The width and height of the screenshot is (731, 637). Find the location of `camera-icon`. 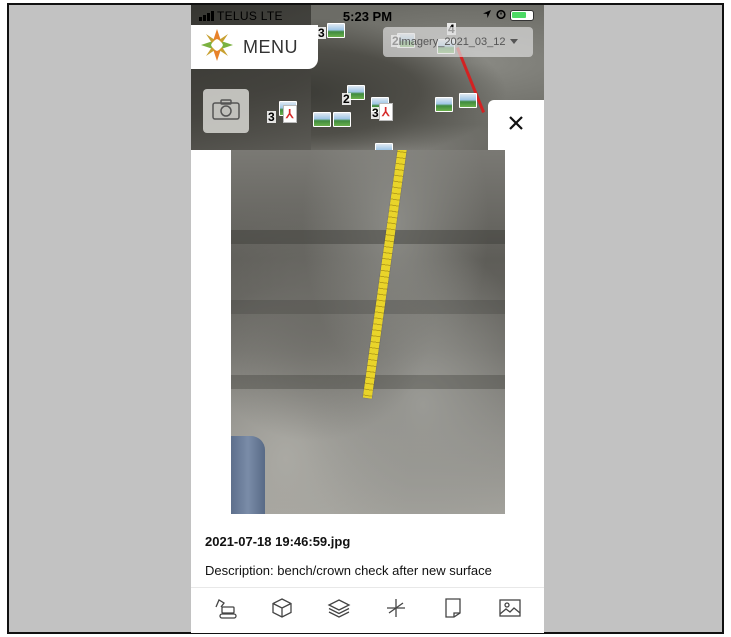

camera-icon is located at coordinates (226, 111).